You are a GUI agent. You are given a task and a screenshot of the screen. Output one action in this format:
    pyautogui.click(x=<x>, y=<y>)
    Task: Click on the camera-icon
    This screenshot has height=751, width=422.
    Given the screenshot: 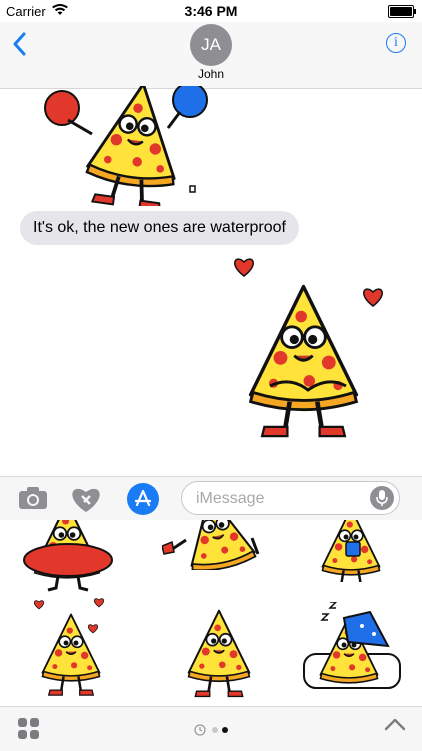 What is the action you would take?
    pyautogui.click(x=33, y=500)
    